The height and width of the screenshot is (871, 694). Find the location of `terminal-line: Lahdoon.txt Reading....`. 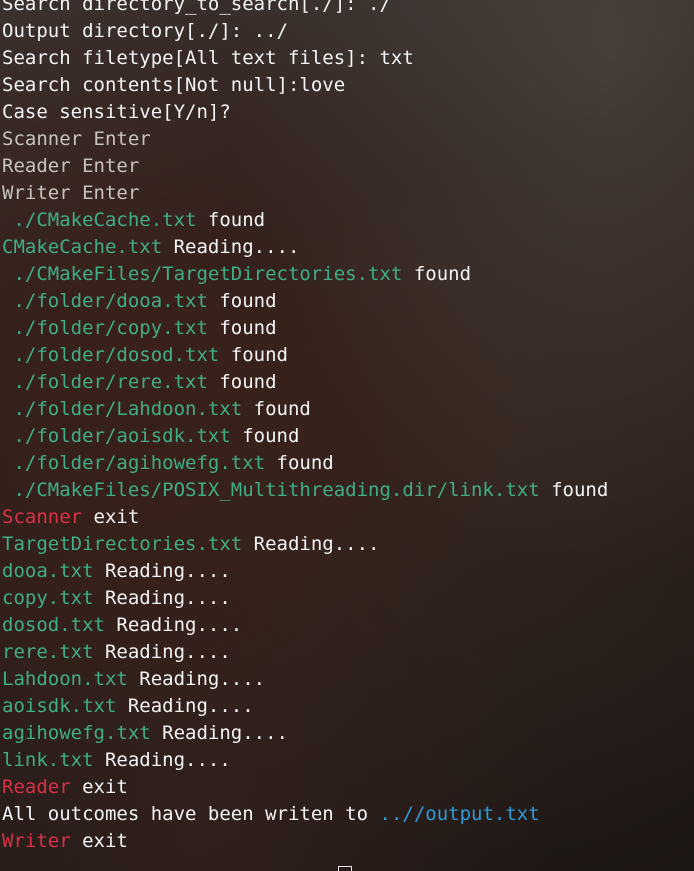

terminal-line: Lahdoon.txt Reading.... is located at coordinates (348, 679).